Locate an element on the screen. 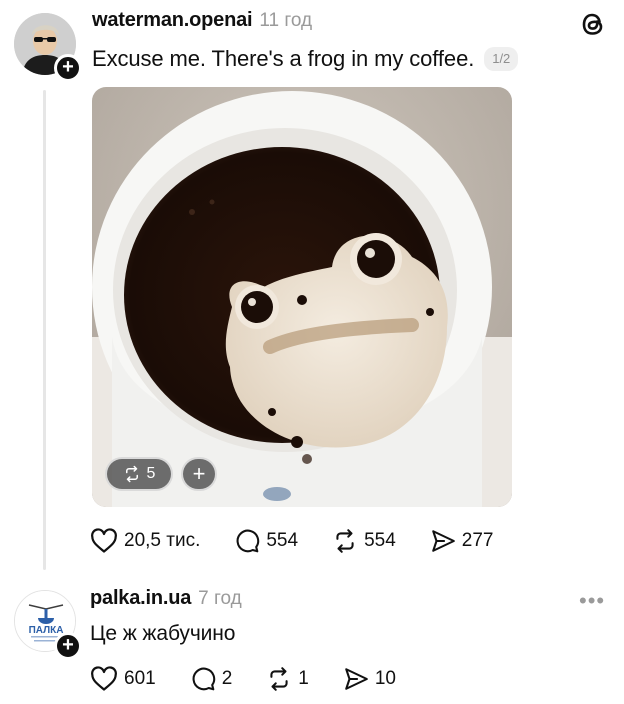 Image resolution: width=624 pixels, height=704 pixels. repost-button: 554 is located at coordinates (364, 541).